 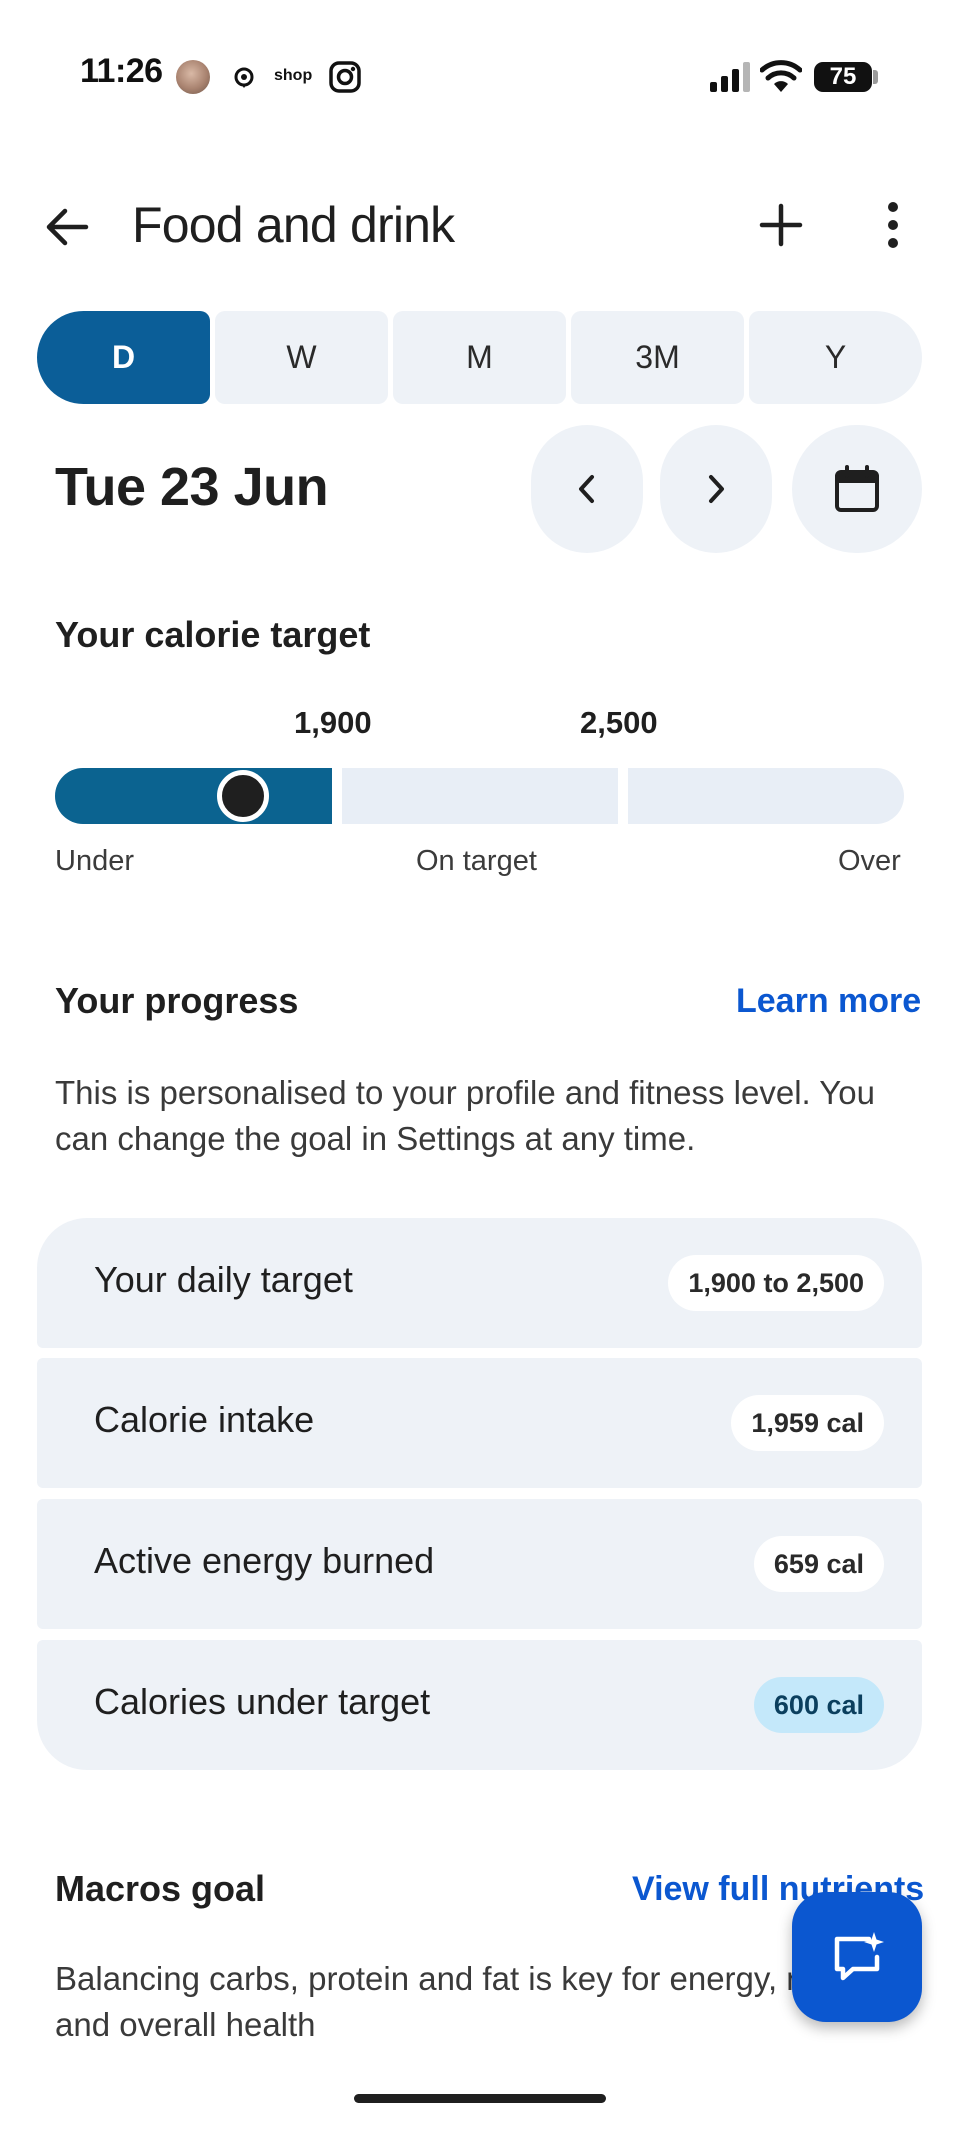 I want to click on ai-chat-icon, so click(x=859, y=1956).